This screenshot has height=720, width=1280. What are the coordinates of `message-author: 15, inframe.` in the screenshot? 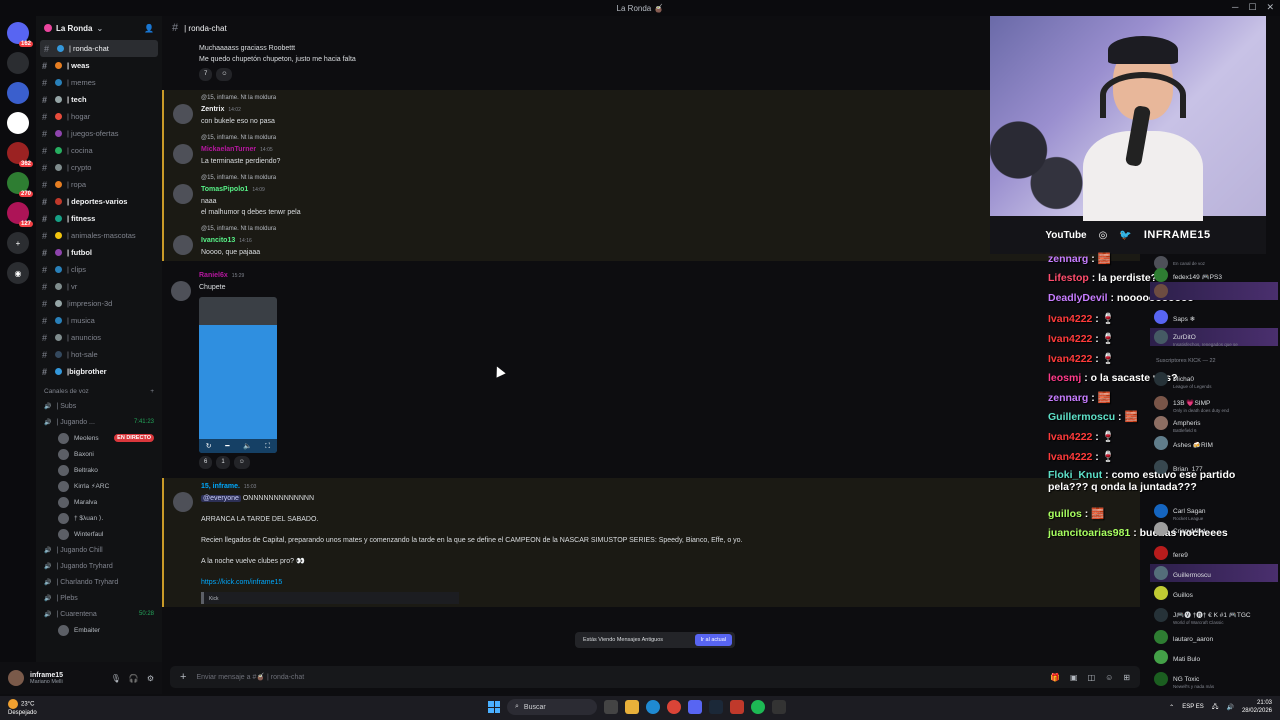 It's located at (220, 486).